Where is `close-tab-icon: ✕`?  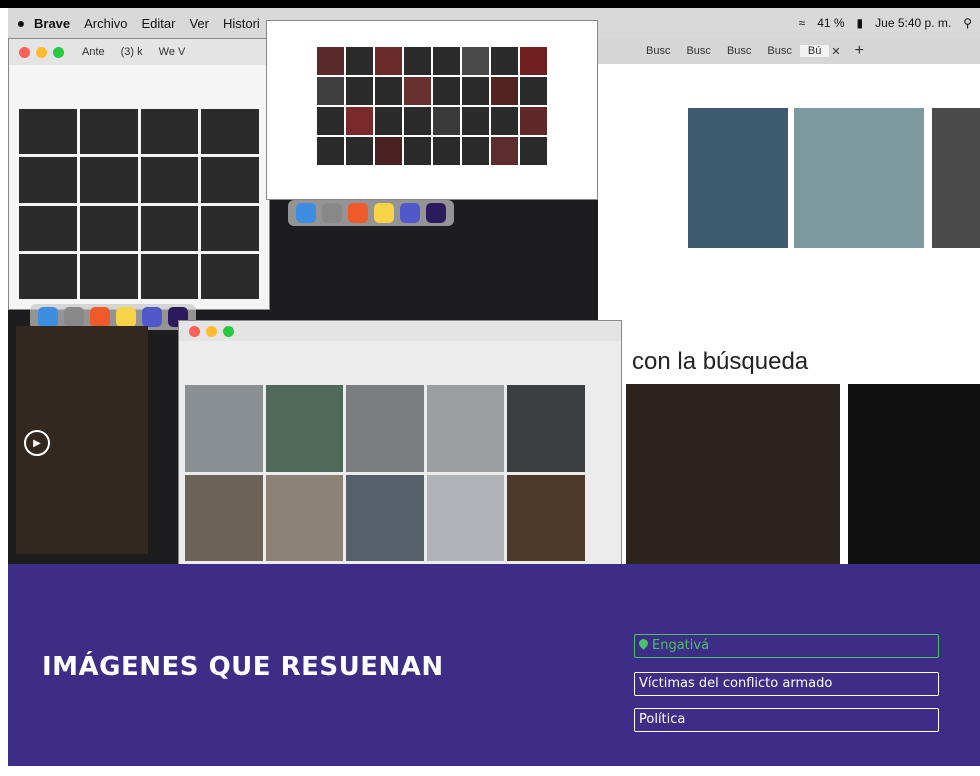
close-tab-icon: ✕ is located at coordinates (835, 51).